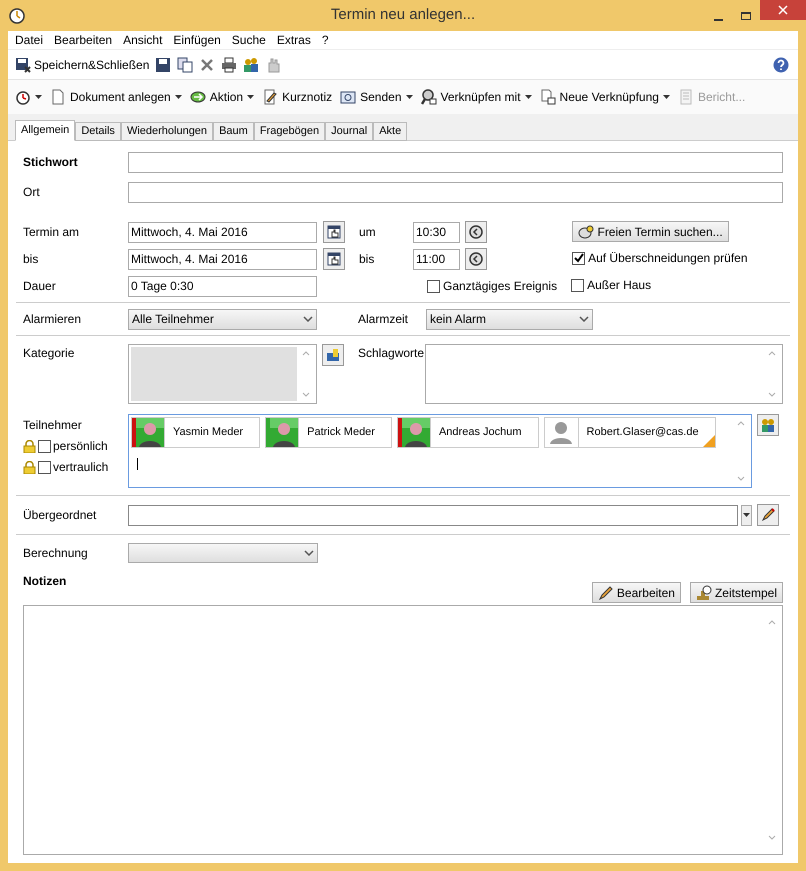 This screenshot has width=806, height=871. What do you see at coordinates (233, 131) in the screenshot?
I see `tab: Baum` at bounding box center [233, 131].